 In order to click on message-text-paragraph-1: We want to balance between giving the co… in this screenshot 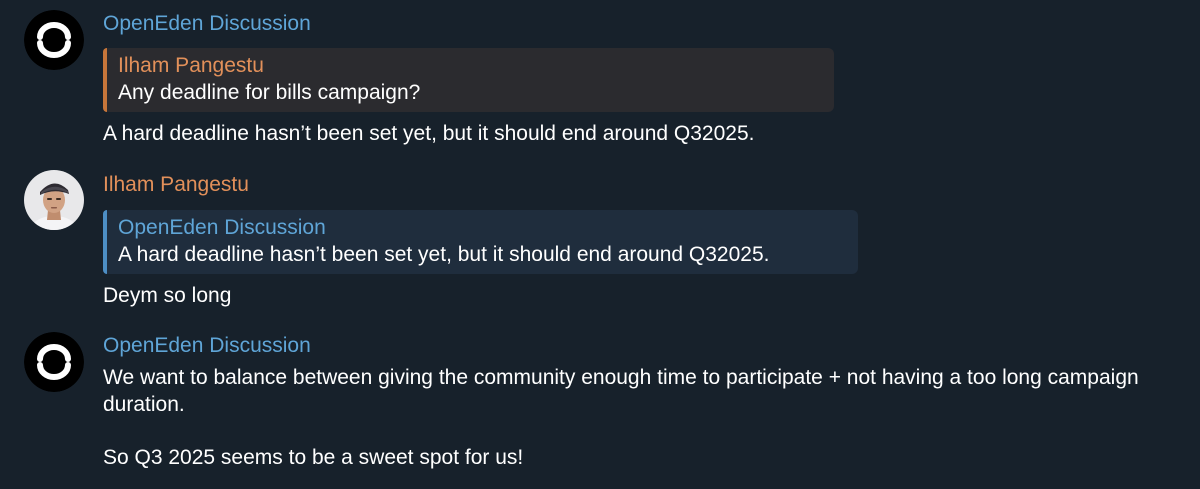, I will do `click(621, 391)`.